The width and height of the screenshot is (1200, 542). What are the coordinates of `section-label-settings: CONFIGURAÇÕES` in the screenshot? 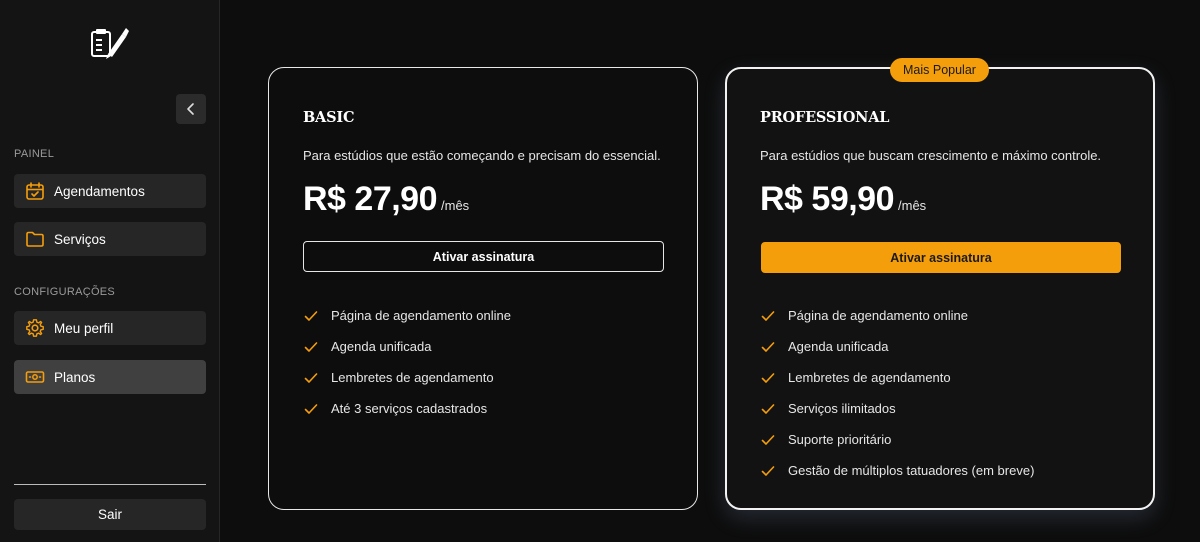 It's located at (65, 292).